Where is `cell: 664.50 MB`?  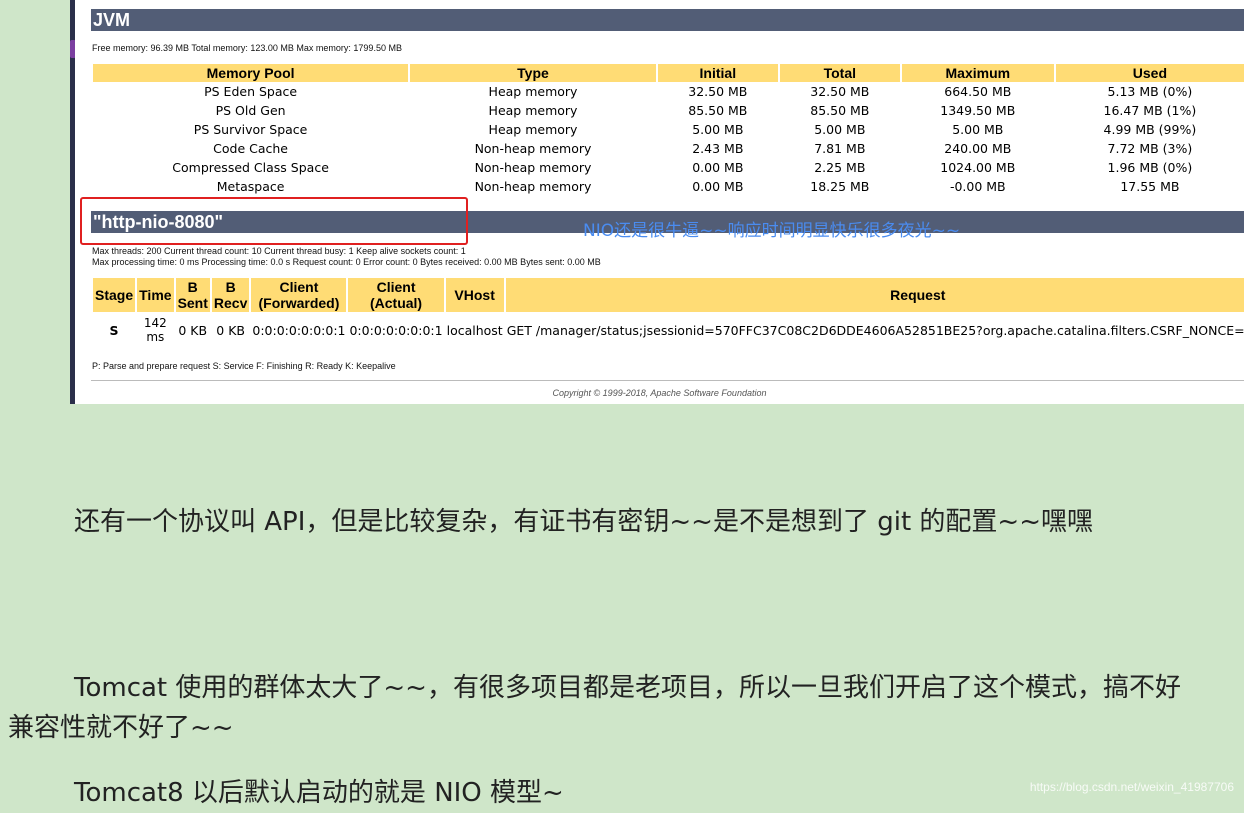 cell: 664.50 MB is located at coordinates (978, 91).